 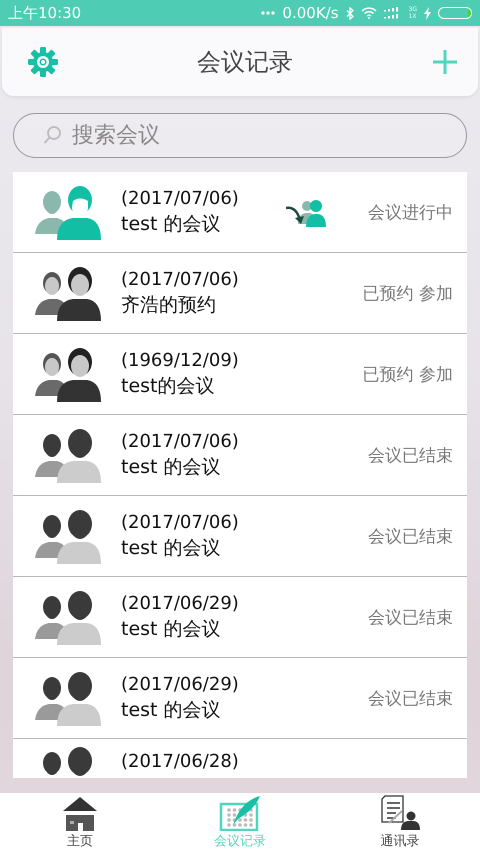 What do you see at coordinates (168, 386) in the screenshot?
I see `meeting-title: test的会议` at bounding box center [168, 386].